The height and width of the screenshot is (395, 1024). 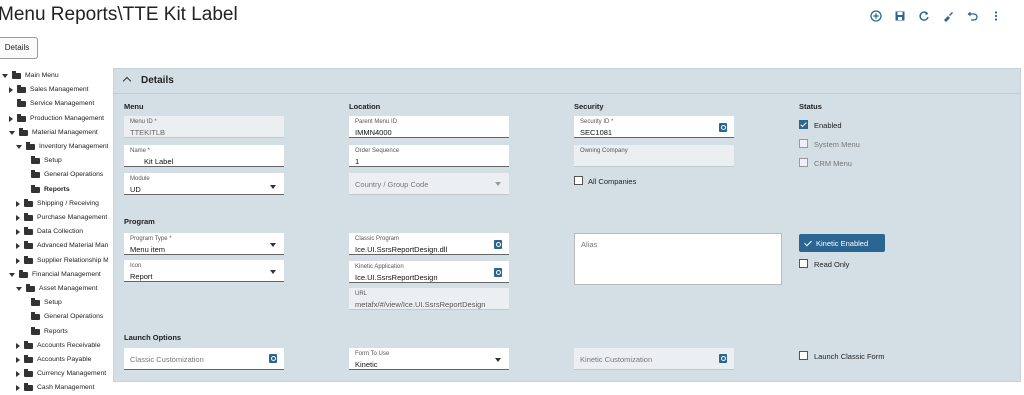 I want to click on tree-item: Accounts Receivable, so click(x=58, y=346).